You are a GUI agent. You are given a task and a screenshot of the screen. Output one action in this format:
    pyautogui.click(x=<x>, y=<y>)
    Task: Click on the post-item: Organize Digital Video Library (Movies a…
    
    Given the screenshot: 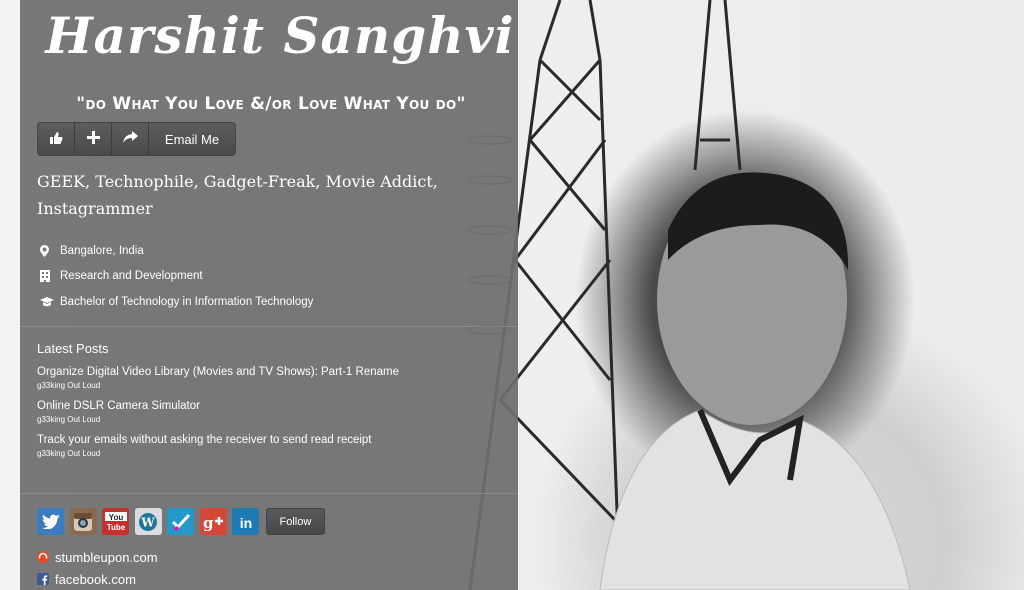 What is the action you would take?
    pyautogui.click(x=272, y=378)
    